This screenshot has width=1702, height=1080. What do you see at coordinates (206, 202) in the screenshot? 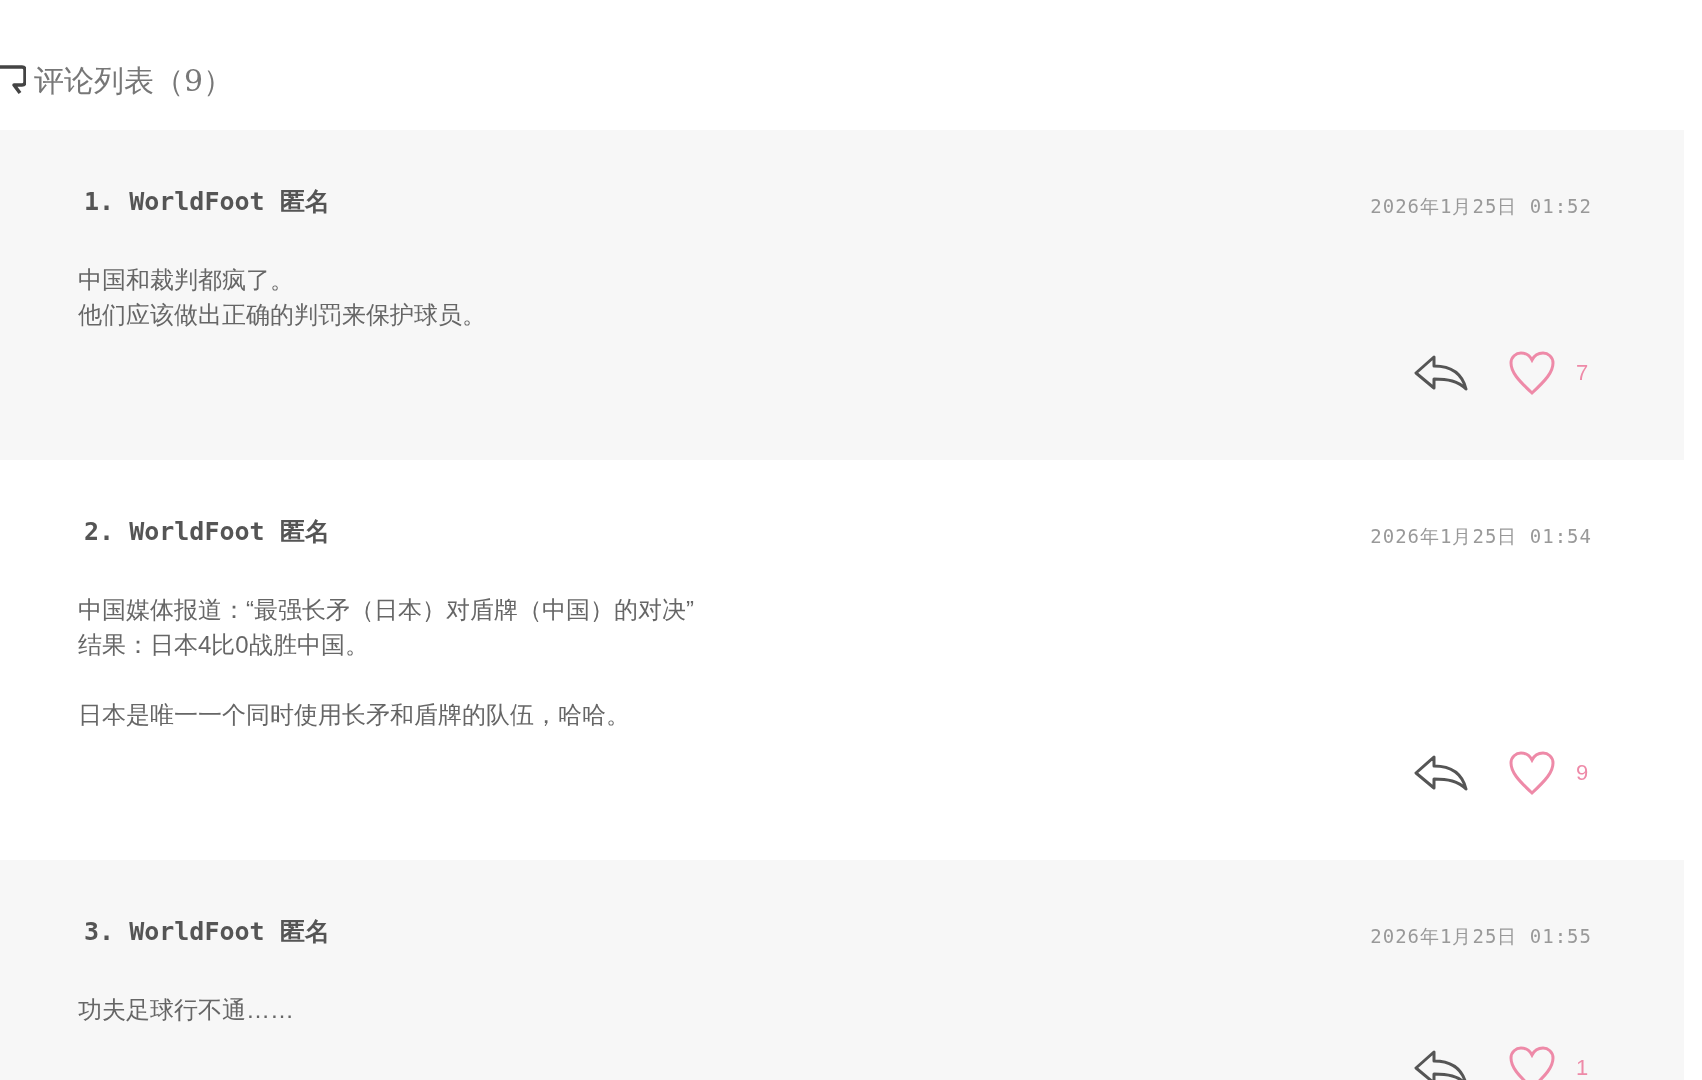
I see `comment-author: 1. WorldFoot 匿名` at bounding box center [206, 202].